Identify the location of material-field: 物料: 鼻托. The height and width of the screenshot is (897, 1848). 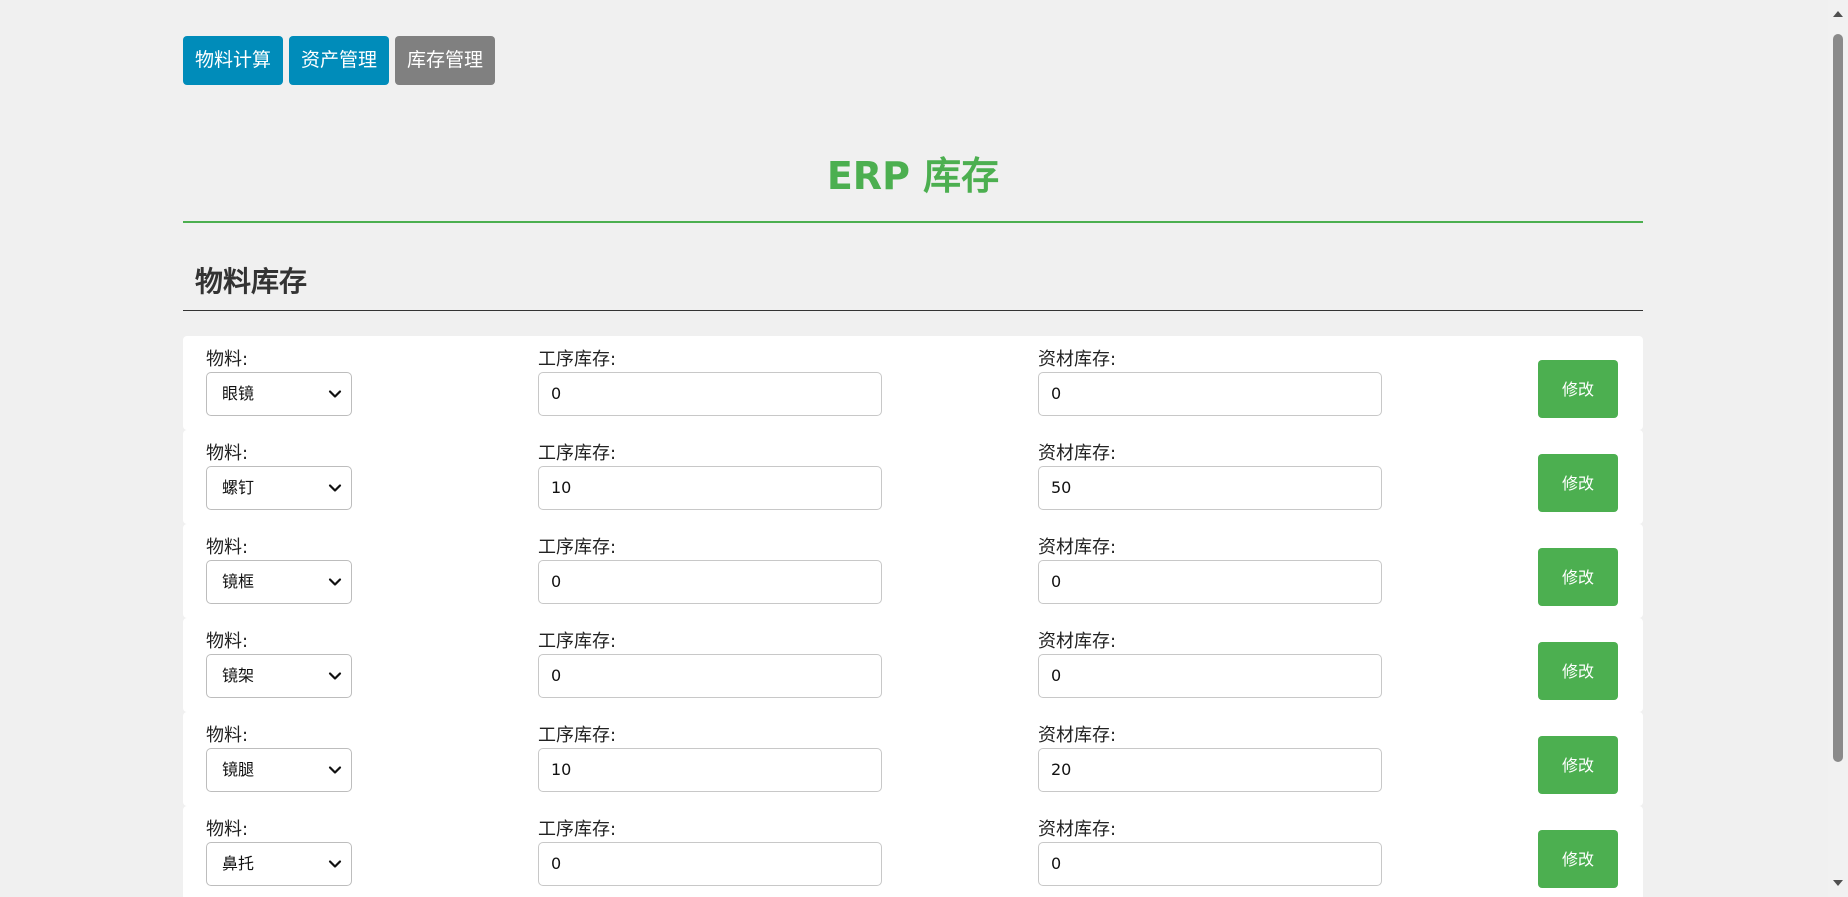
(279, 853).